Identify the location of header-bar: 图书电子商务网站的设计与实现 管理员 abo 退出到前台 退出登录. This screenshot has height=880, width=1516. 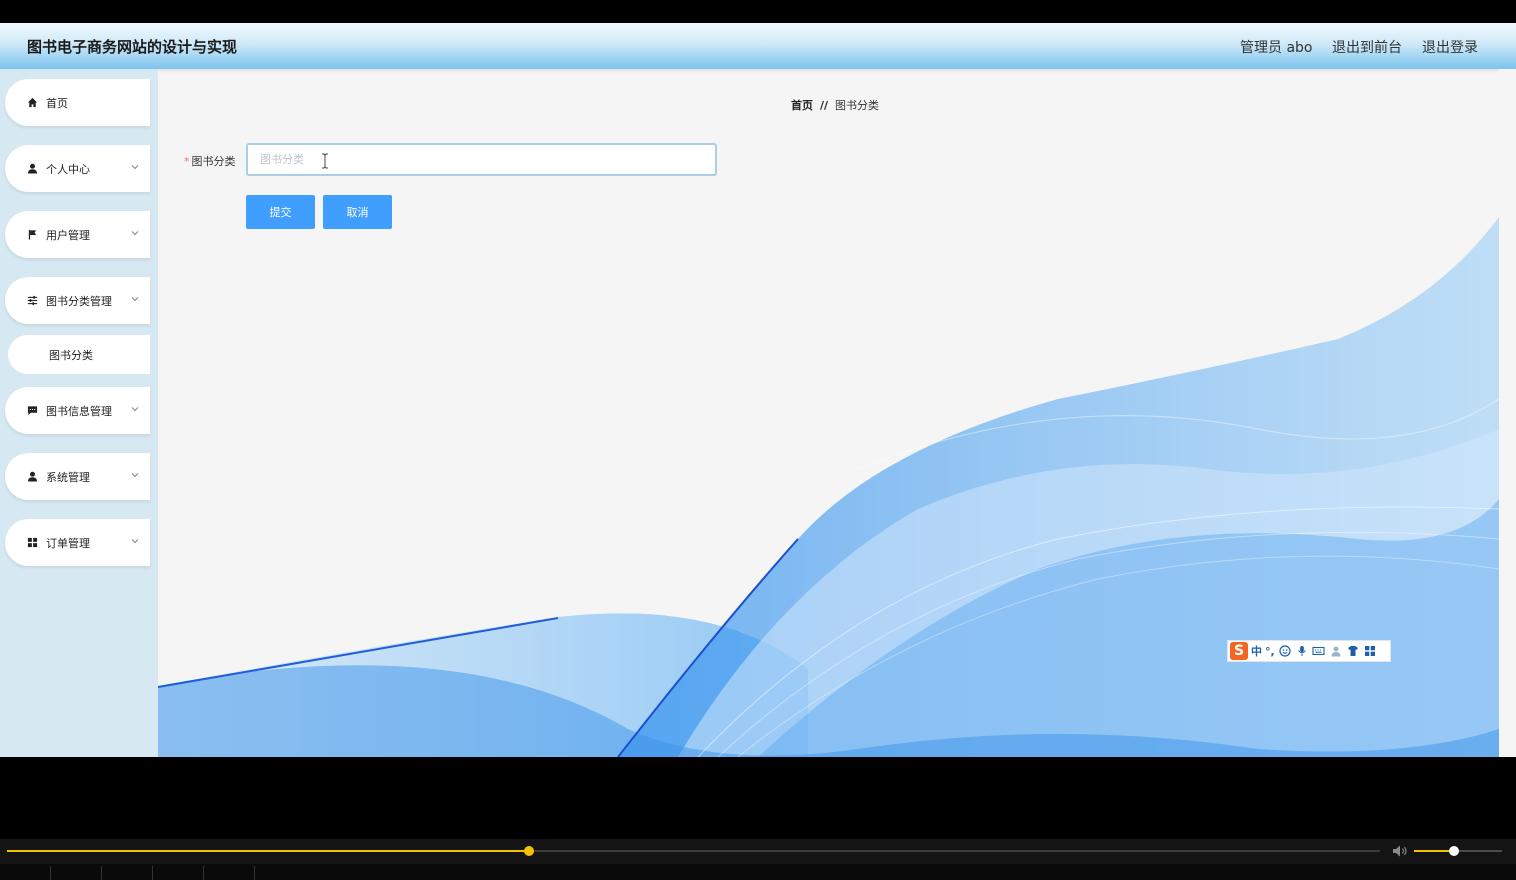
(758, 46).